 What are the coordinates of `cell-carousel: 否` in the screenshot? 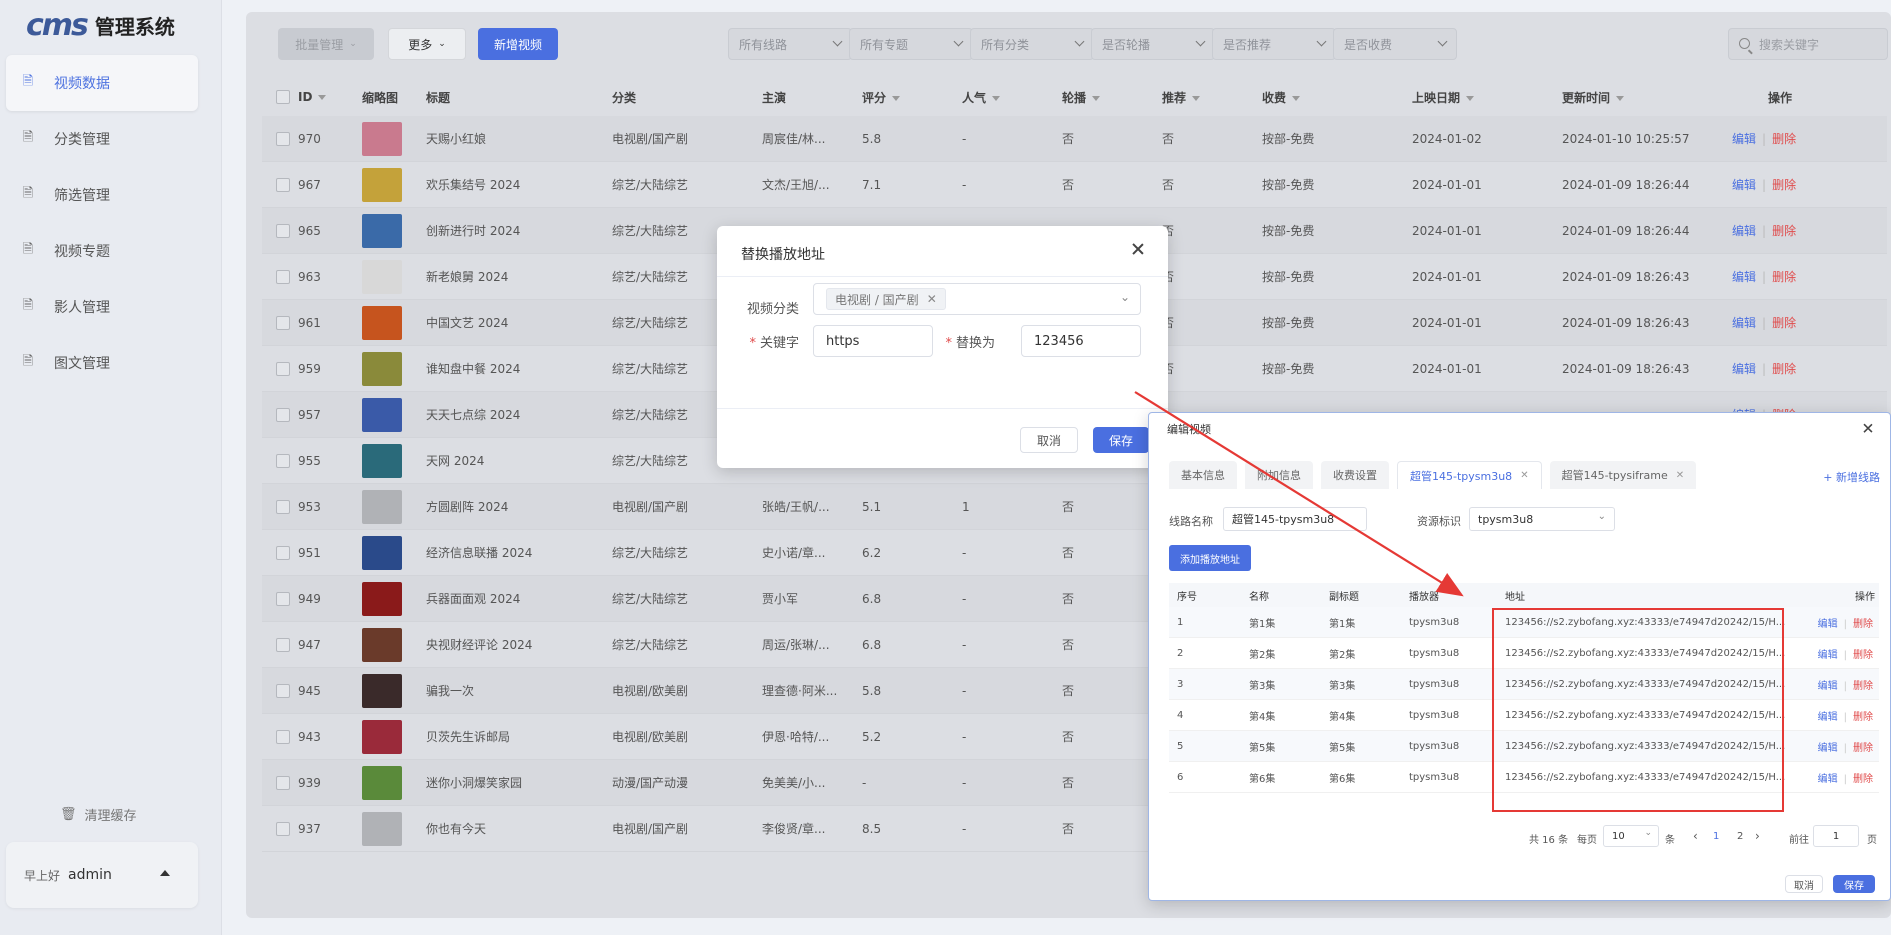 It's located at (1068, 139).